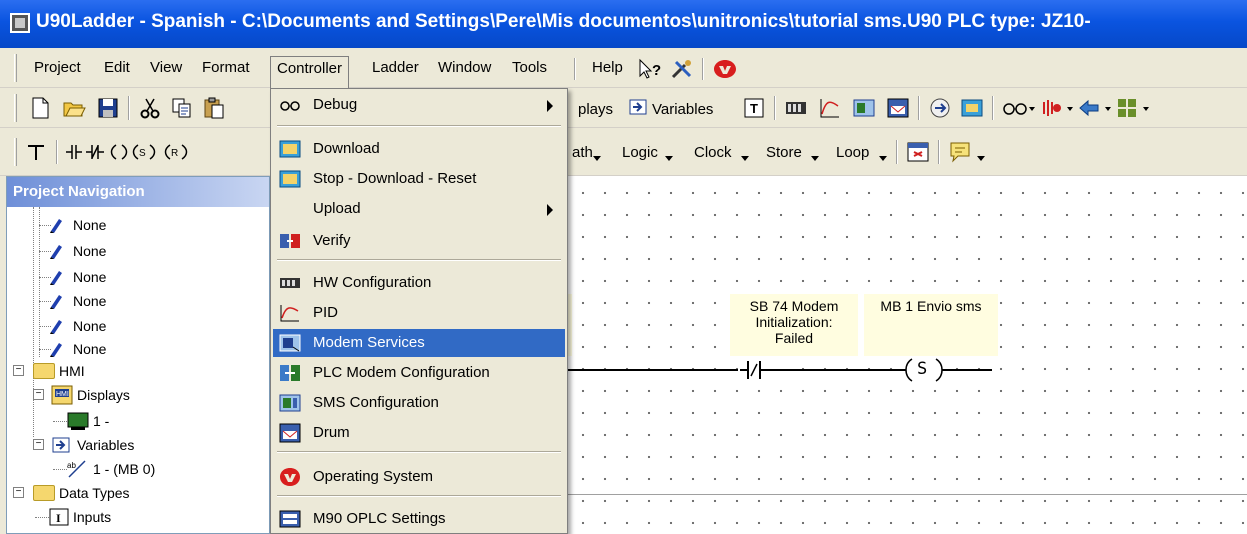  I want to click on svg-text: R, so click(174, 153).